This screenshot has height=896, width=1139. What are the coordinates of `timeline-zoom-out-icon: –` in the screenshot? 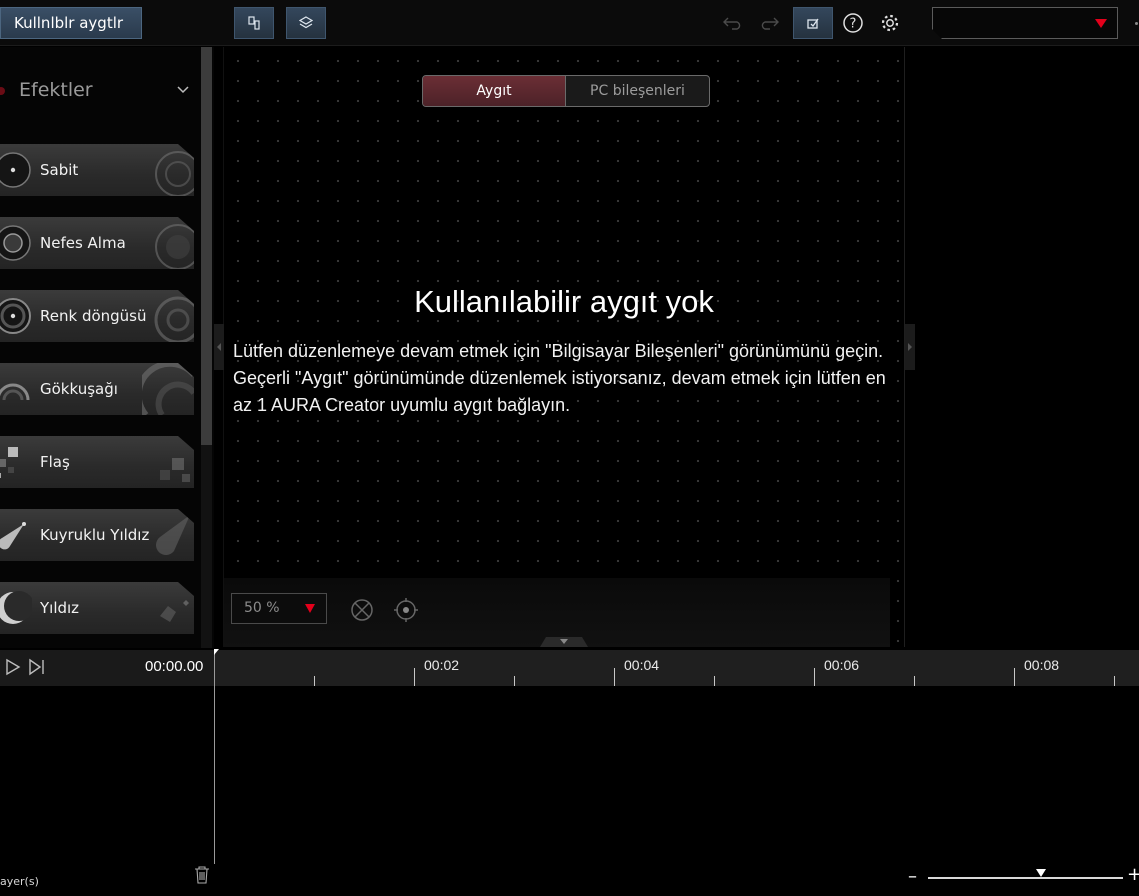 It's located at (912, 876).